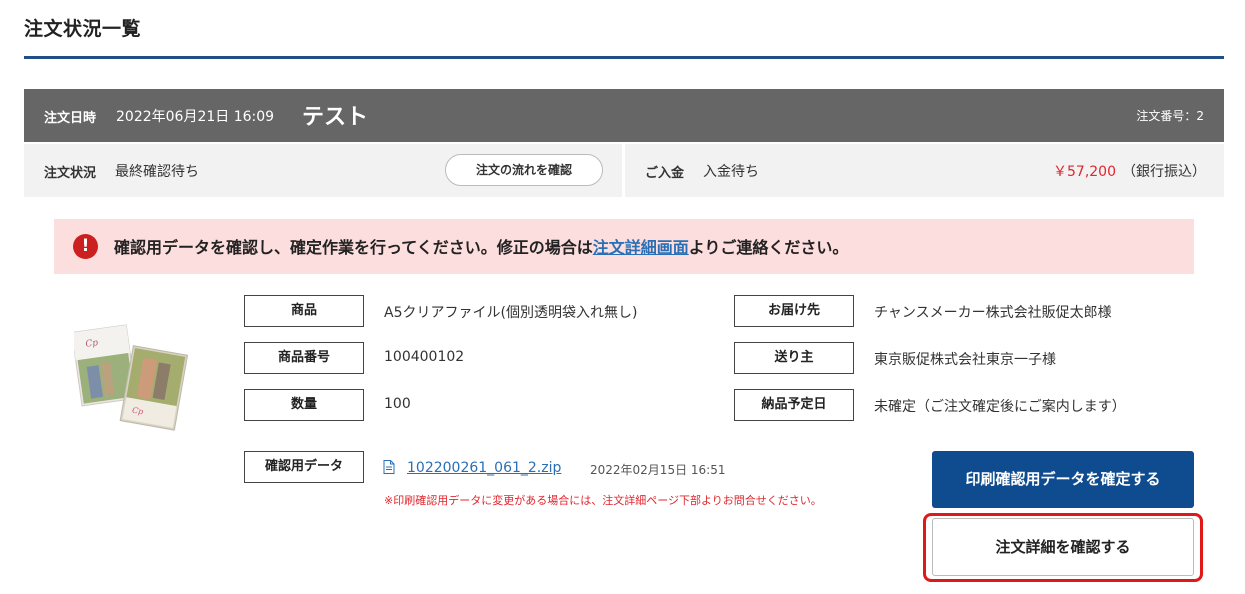 This screenshot has width=1245, height=594. What do you see at coordinates (665, 173) in the screenshot?
I see `payment-label: ご入金` at bounding box center [665, 173].